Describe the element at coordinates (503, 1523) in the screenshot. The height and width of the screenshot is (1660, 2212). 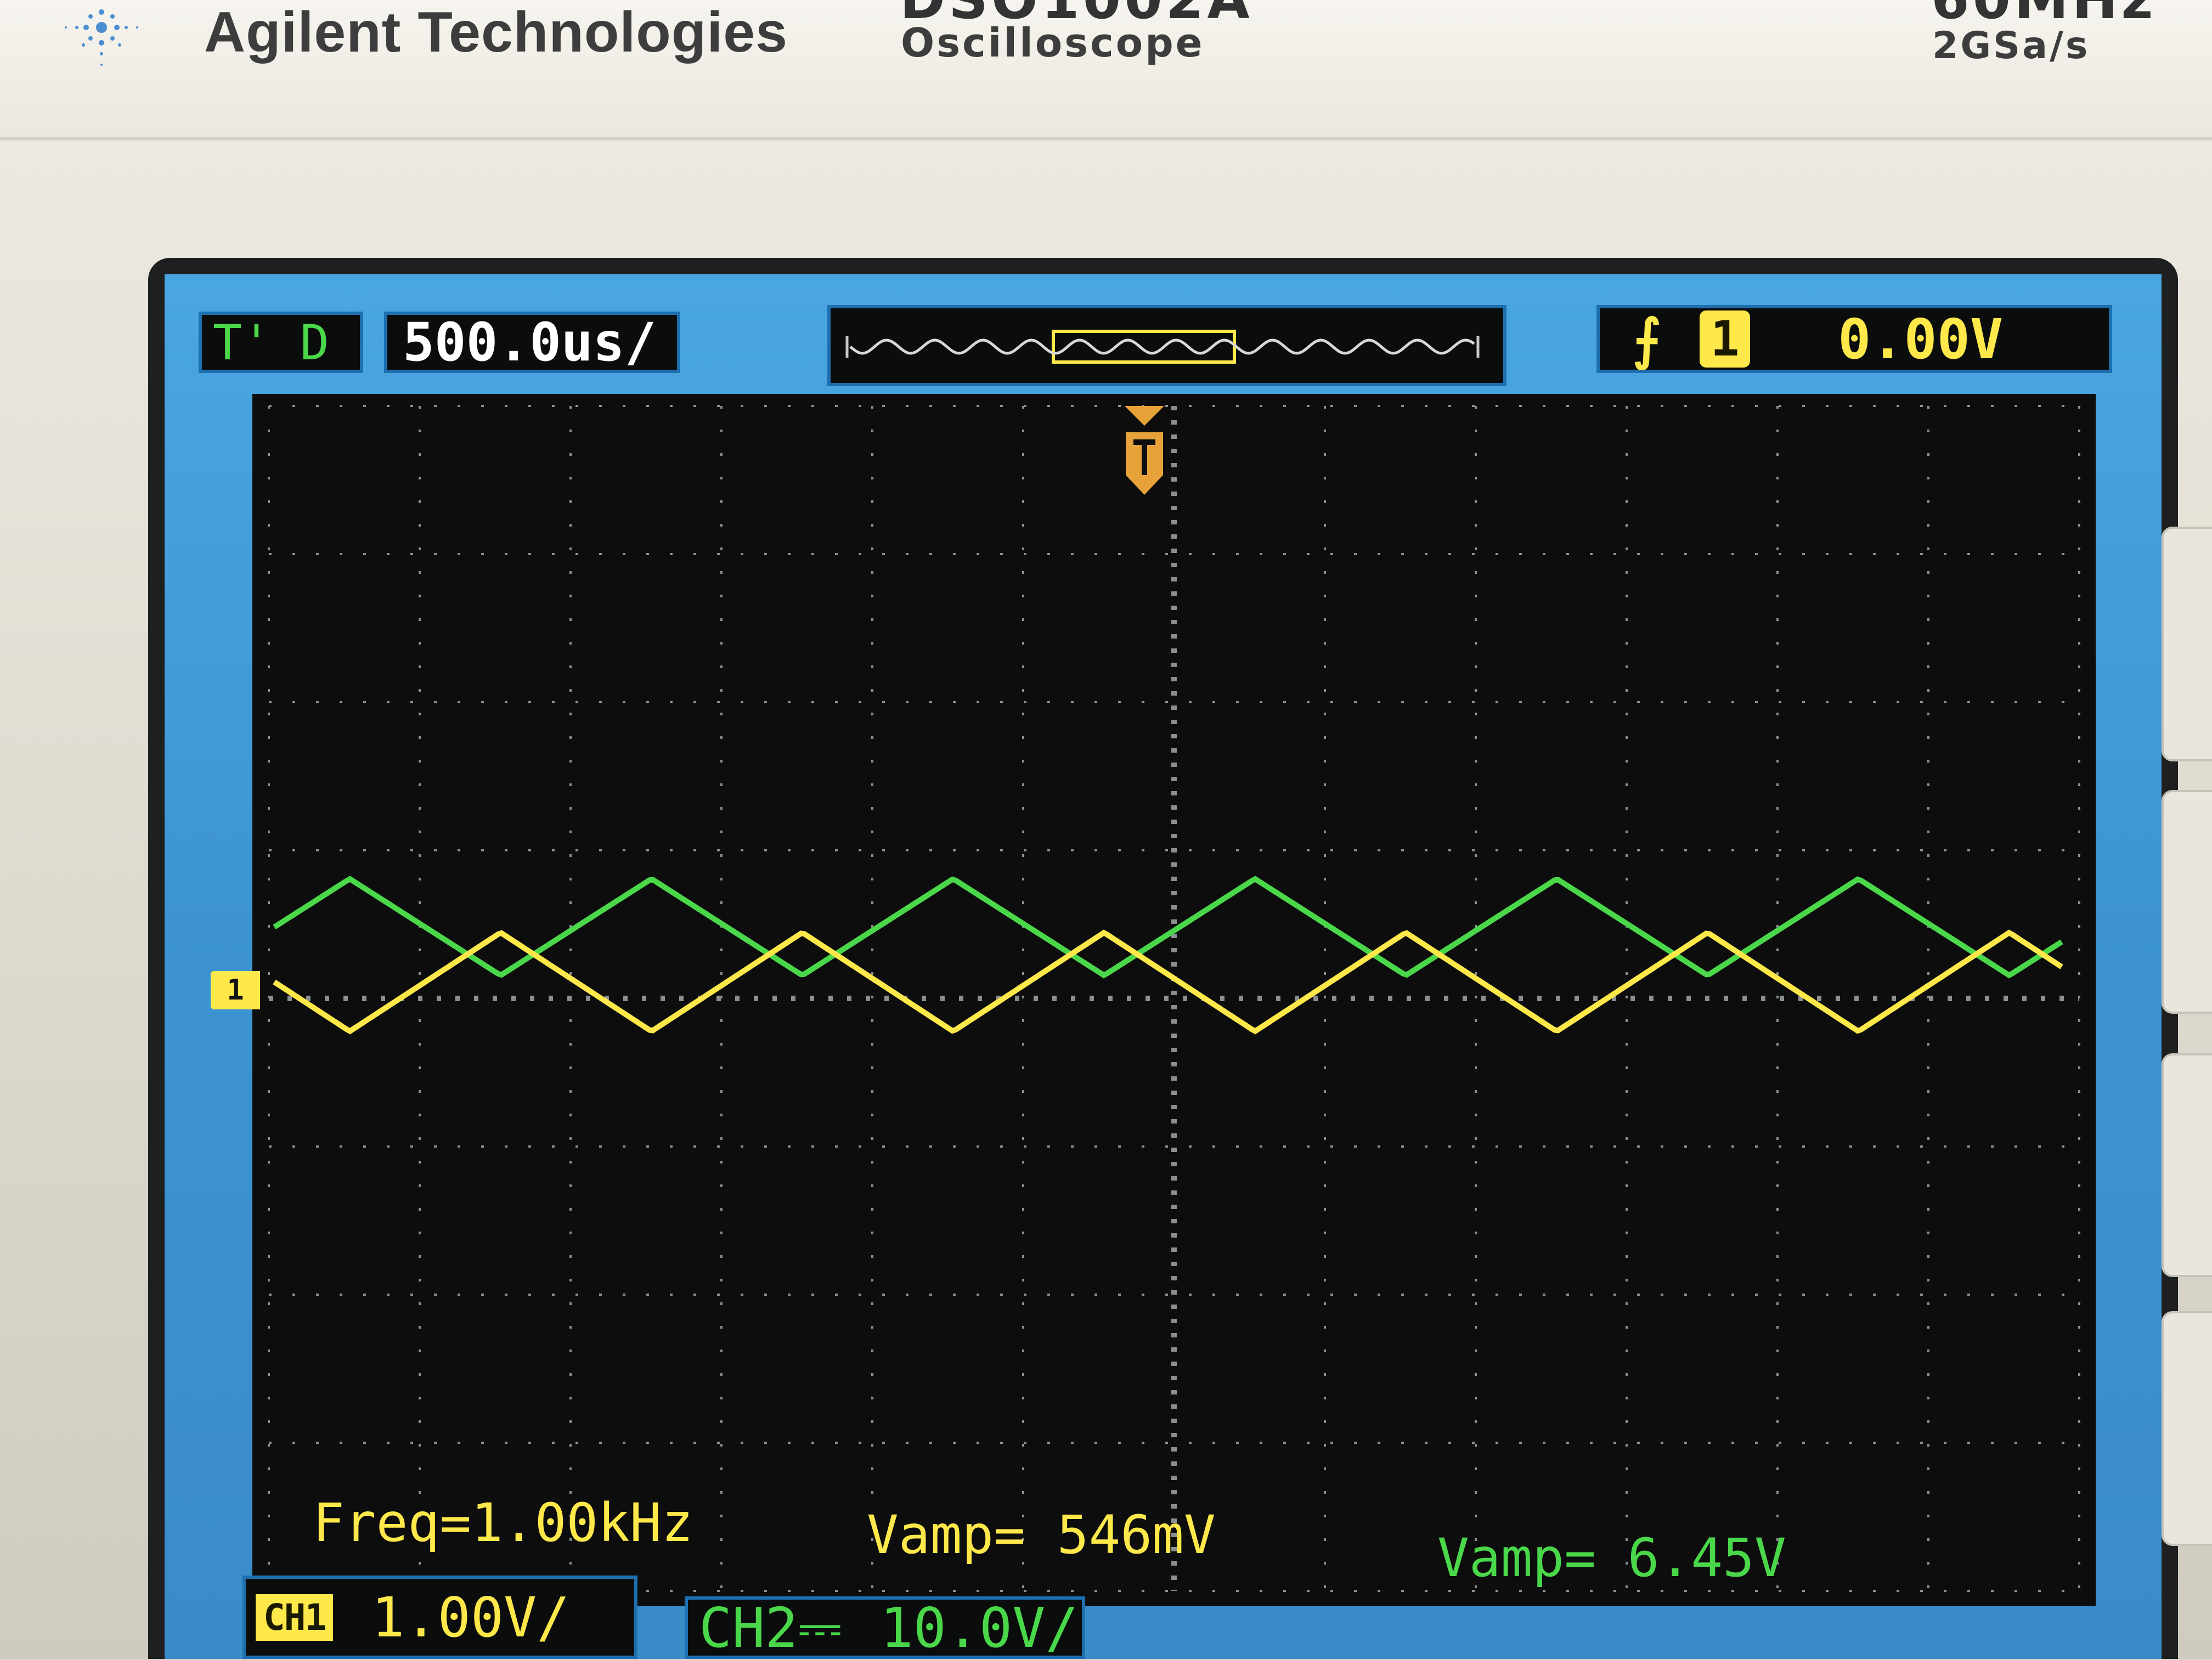
I see `frequency-measurement: Freq=1.00kHz` at that location.